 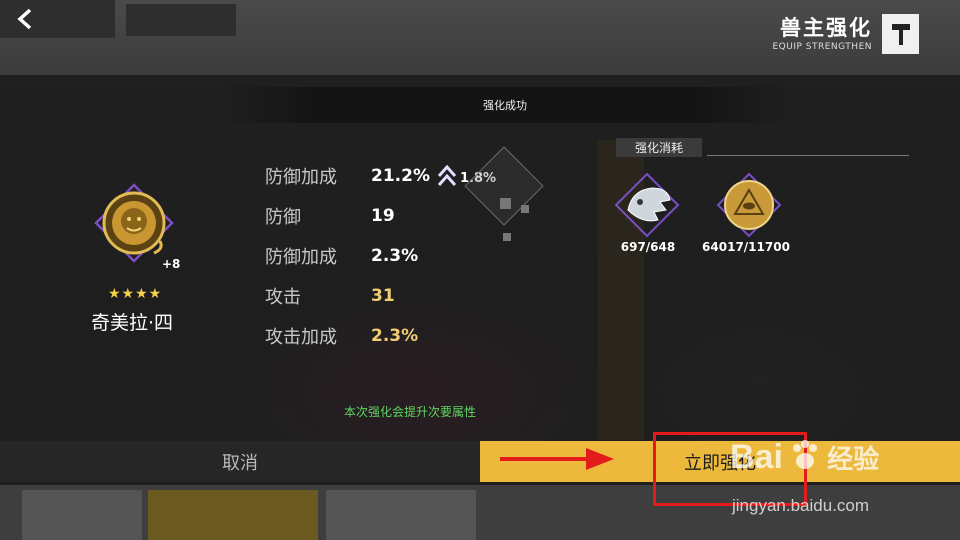 I want to click on stat-value: 21.2%, so click(x=400, y=176).